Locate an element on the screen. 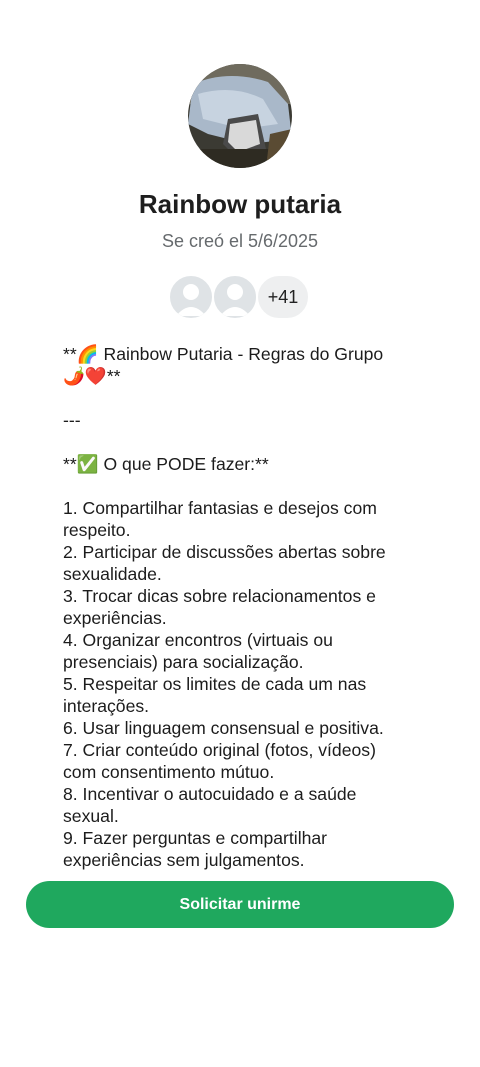  description-line: interações. is located at coordinates (106, 706).